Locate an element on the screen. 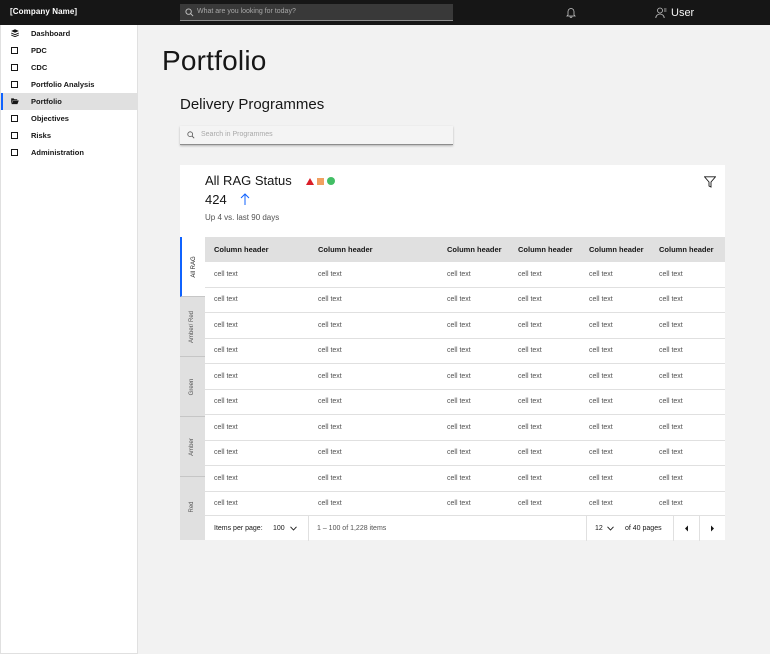 This screenshot has width=770, height=654. sidebar-item-pdc: PDC is located at coordinates (69, 50).